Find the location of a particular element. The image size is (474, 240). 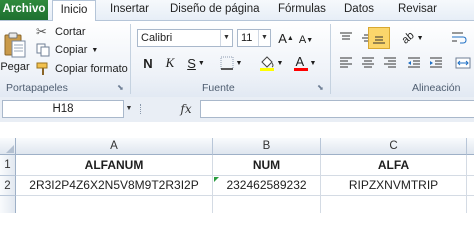

font-color-button: A ▼ is located at coordinates (305, 63).